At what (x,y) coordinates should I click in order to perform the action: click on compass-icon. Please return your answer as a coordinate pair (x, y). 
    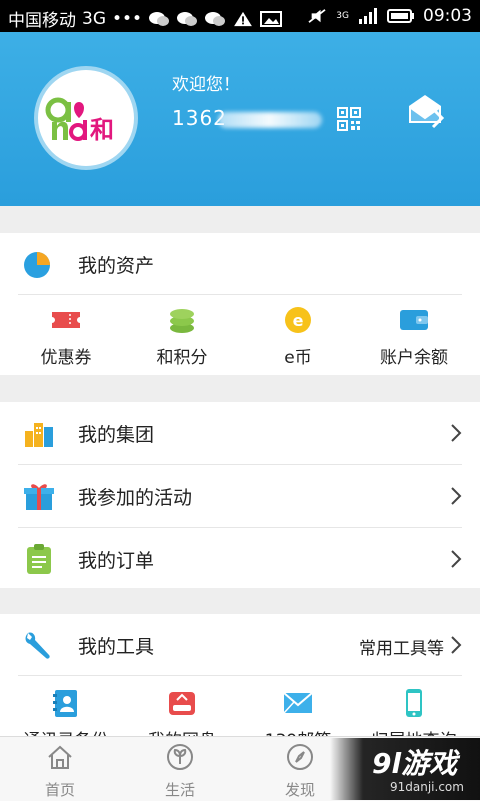
    Looking at the image, I should click on (300, 757).